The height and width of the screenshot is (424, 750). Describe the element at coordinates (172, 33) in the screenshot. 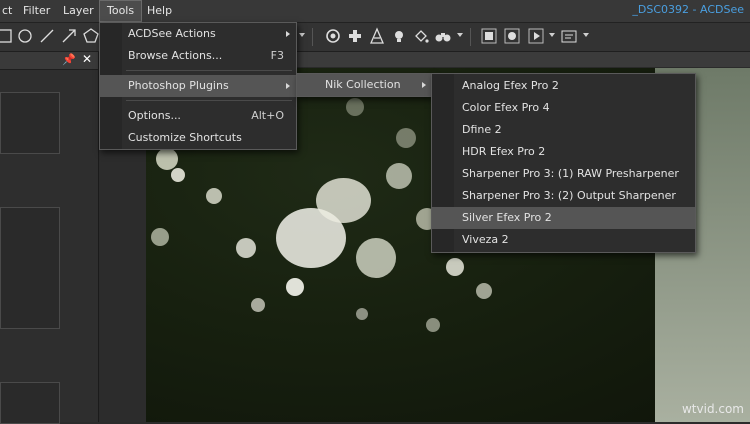

I see `menu-item-label: ACDSee Actions` at that location.